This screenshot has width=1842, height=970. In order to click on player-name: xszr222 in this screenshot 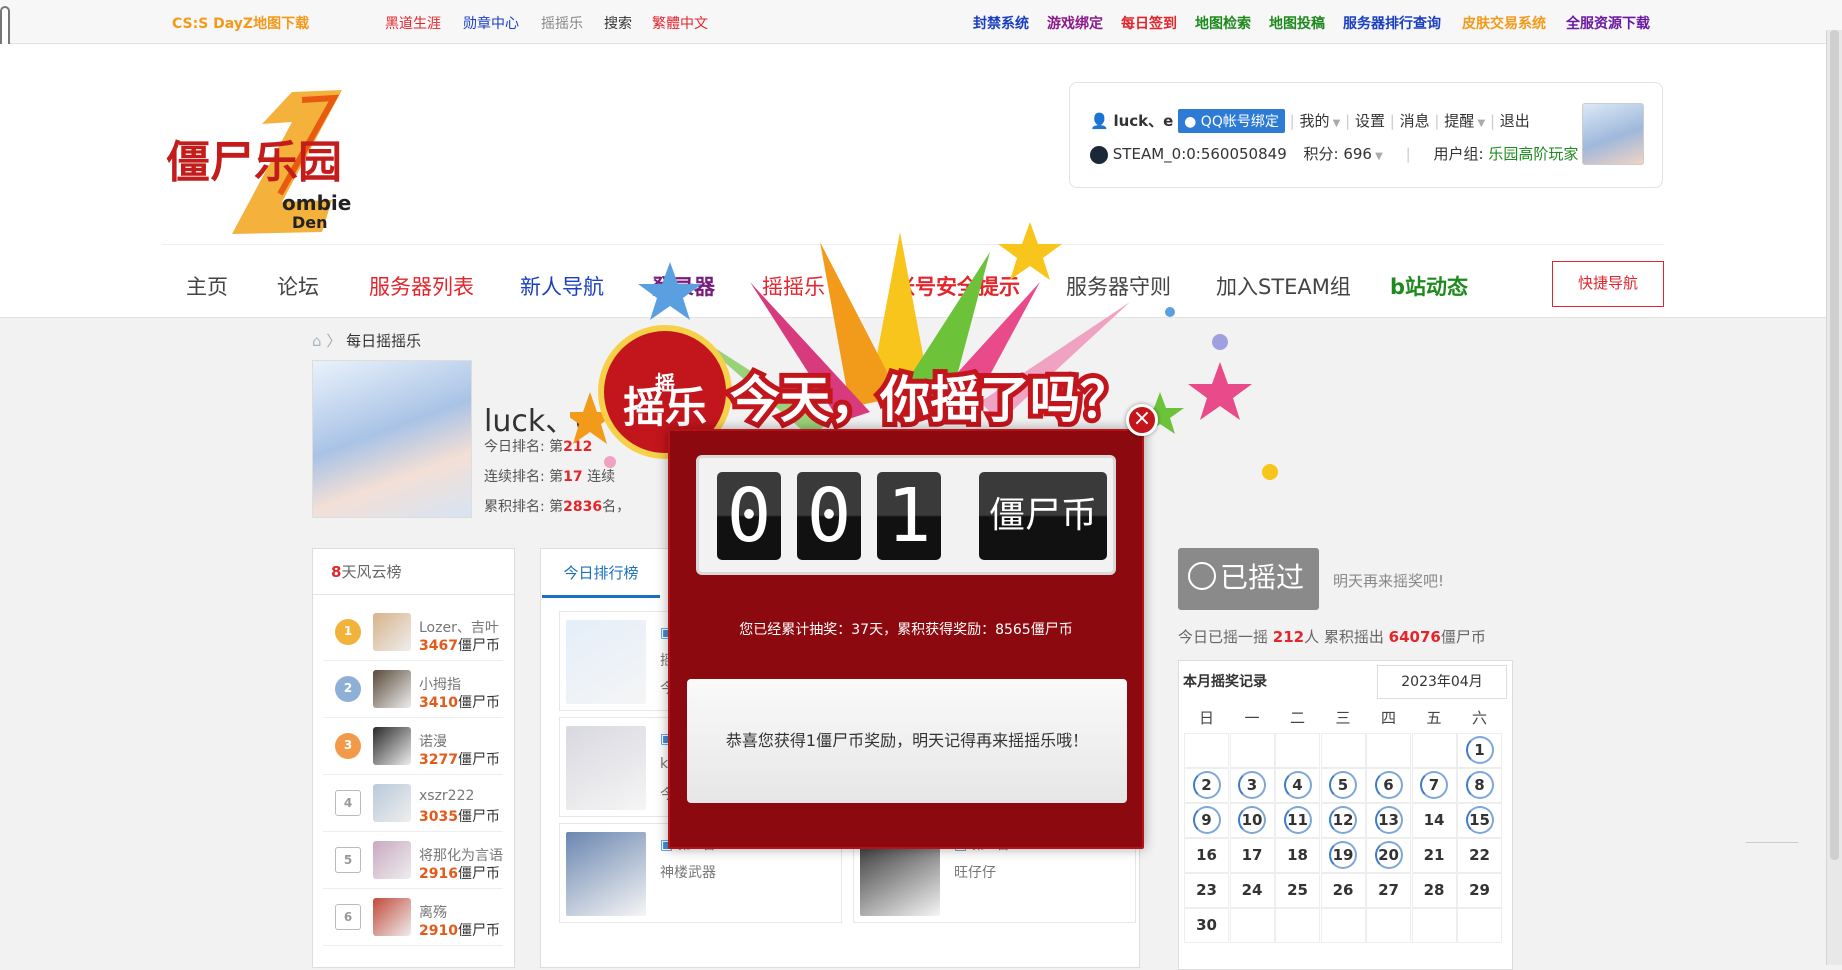, I will do `click(446, 796)`.